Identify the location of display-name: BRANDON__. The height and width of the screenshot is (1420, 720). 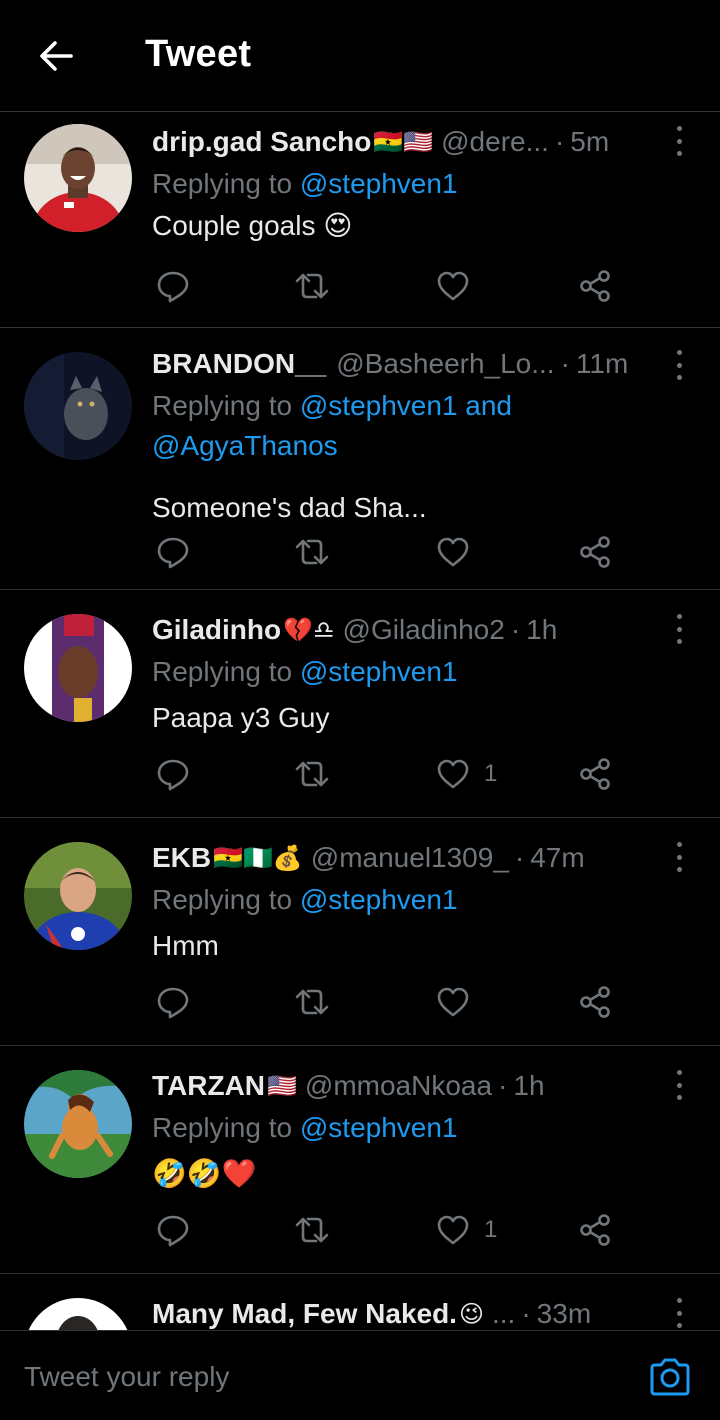
(239, 364).